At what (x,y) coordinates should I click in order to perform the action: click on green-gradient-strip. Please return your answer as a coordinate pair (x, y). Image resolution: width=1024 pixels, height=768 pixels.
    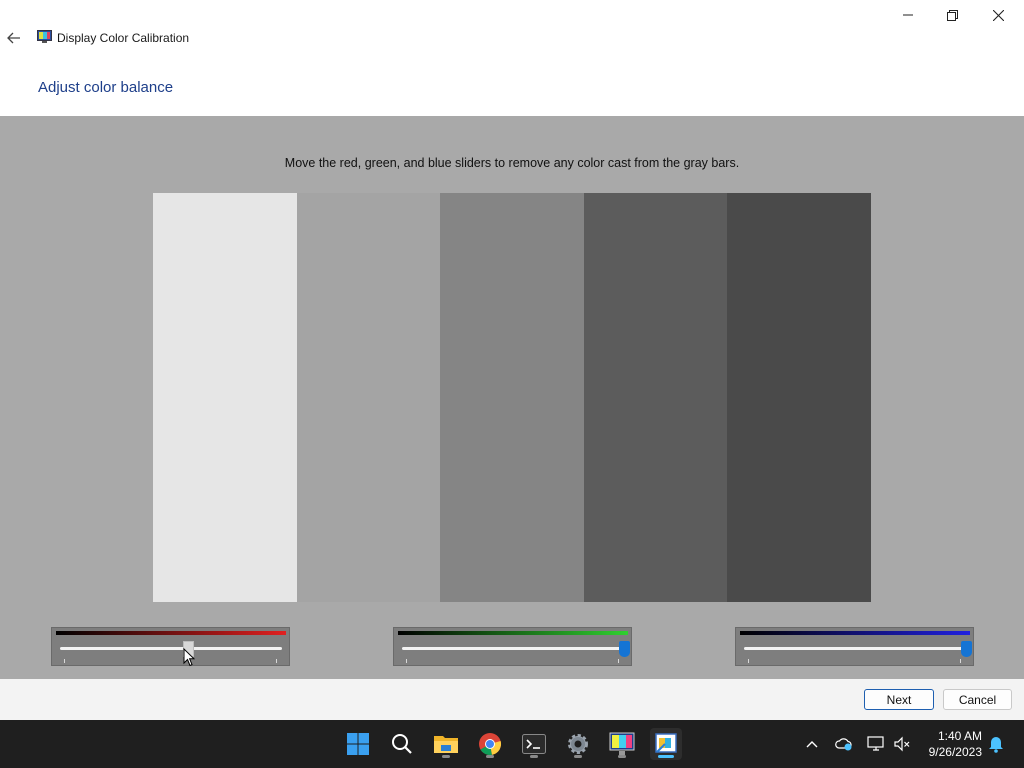
    Looking at the image, I should click on (513, 633).